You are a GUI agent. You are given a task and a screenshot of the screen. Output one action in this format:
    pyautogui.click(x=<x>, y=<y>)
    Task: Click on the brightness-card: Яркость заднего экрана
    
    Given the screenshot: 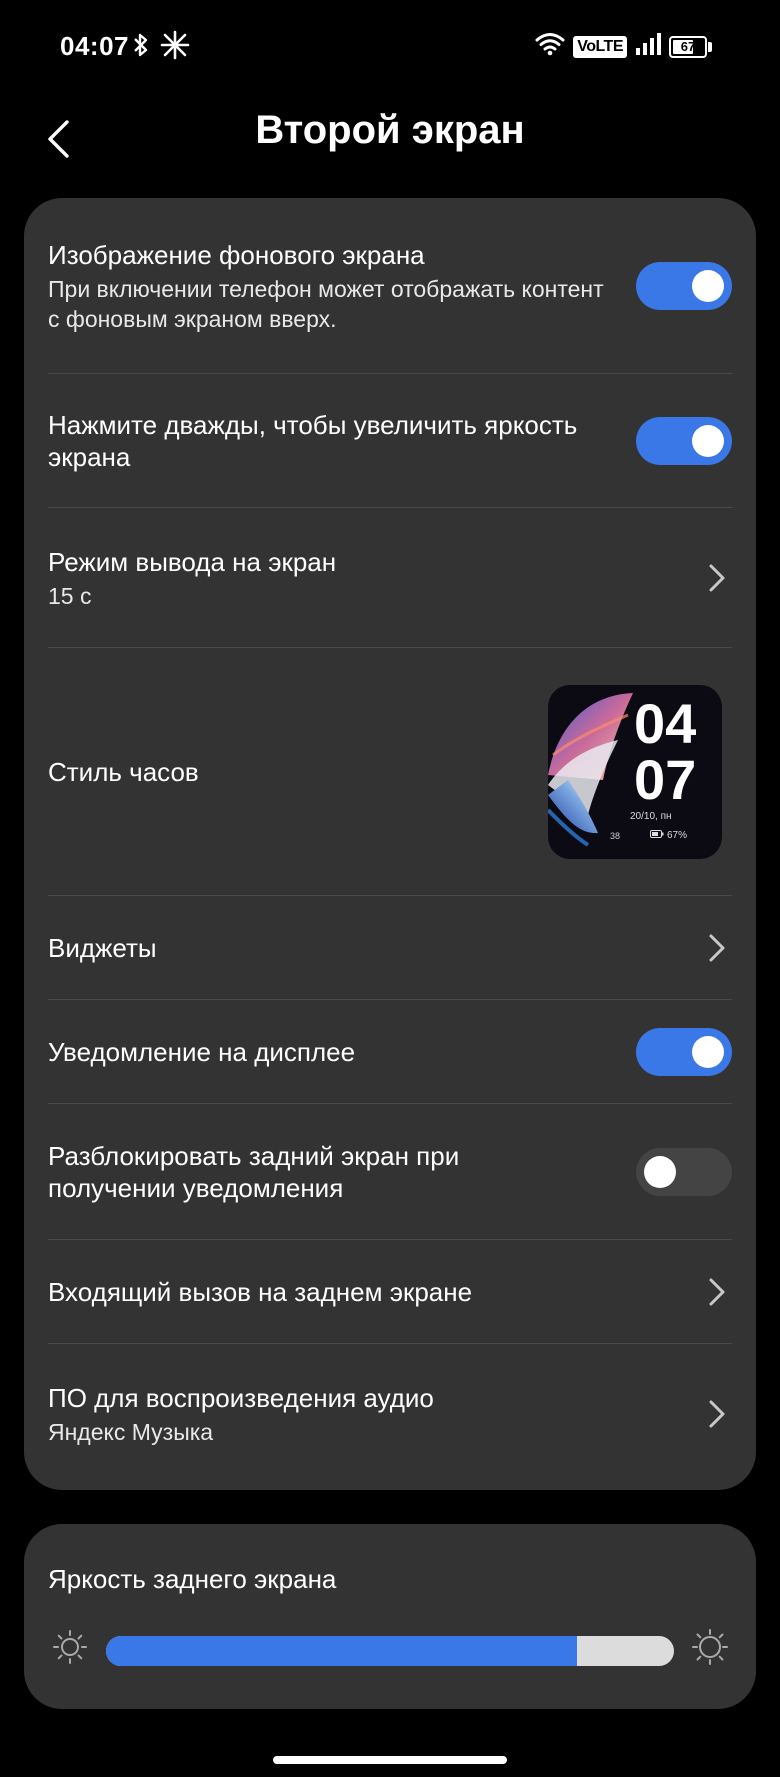 What is the action you would take?
    pyautogui.click(x=390, y=1616)
    